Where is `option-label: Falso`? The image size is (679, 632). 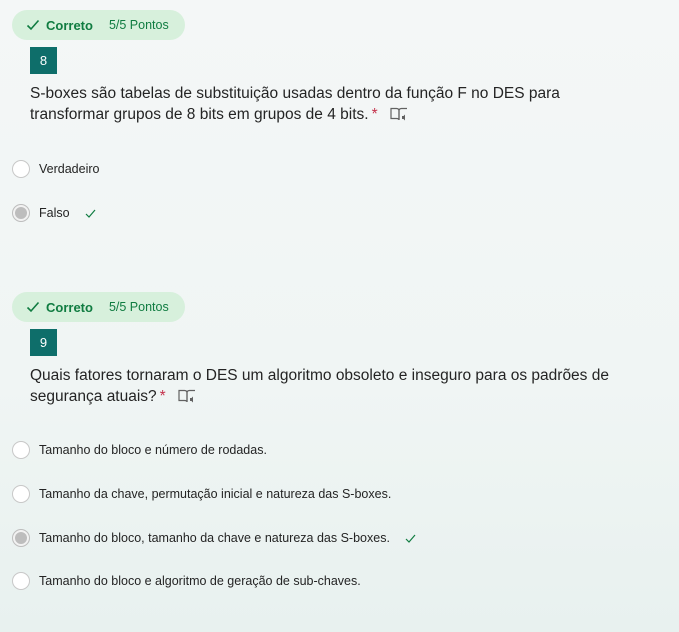
option-label: Falso is located at coordinates (54, 213).